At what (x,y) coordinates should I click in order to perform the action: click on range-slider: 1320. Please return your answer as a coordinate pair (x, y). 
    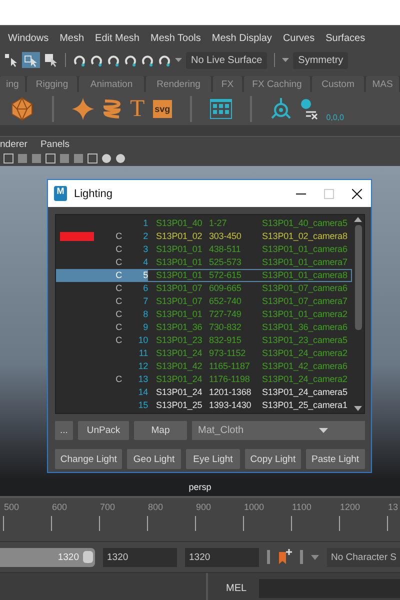
    Looking at the image, I should click on (47, 557).